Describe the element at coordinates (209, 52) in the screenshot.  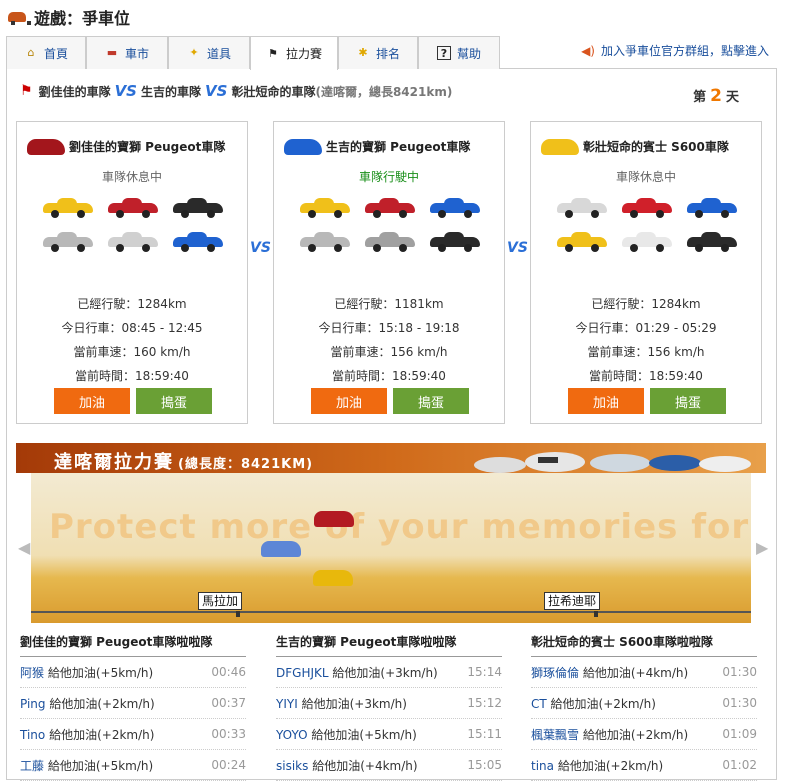
I see `tab-items: ✦ 道具` at that location.